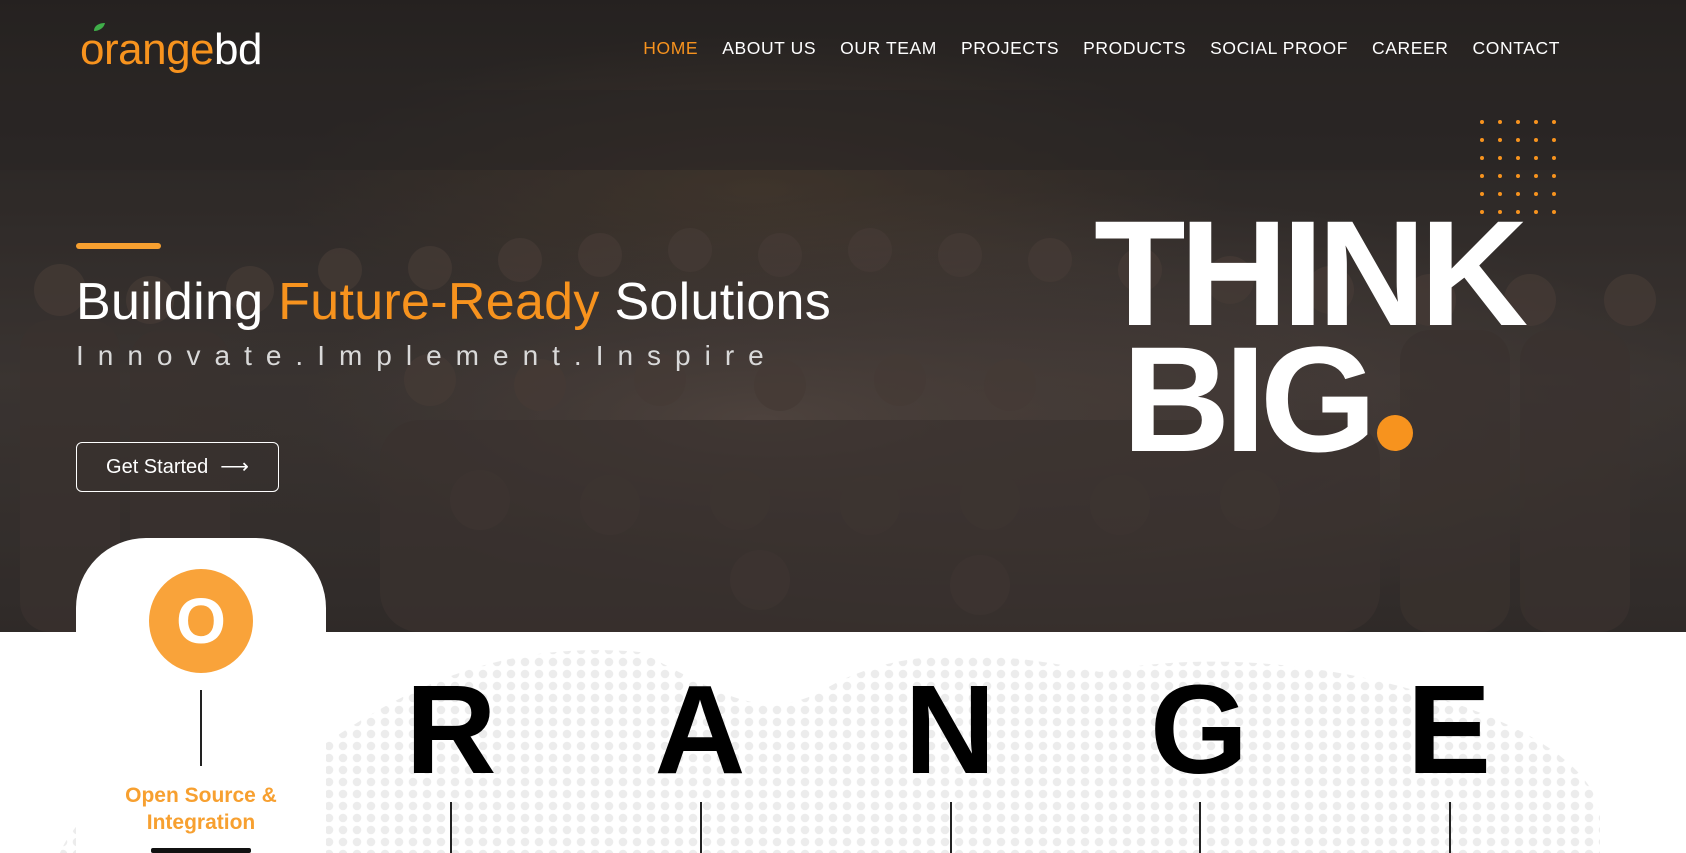  I want to click on nav-item-contact: CONTACT, so click(1516, 48).